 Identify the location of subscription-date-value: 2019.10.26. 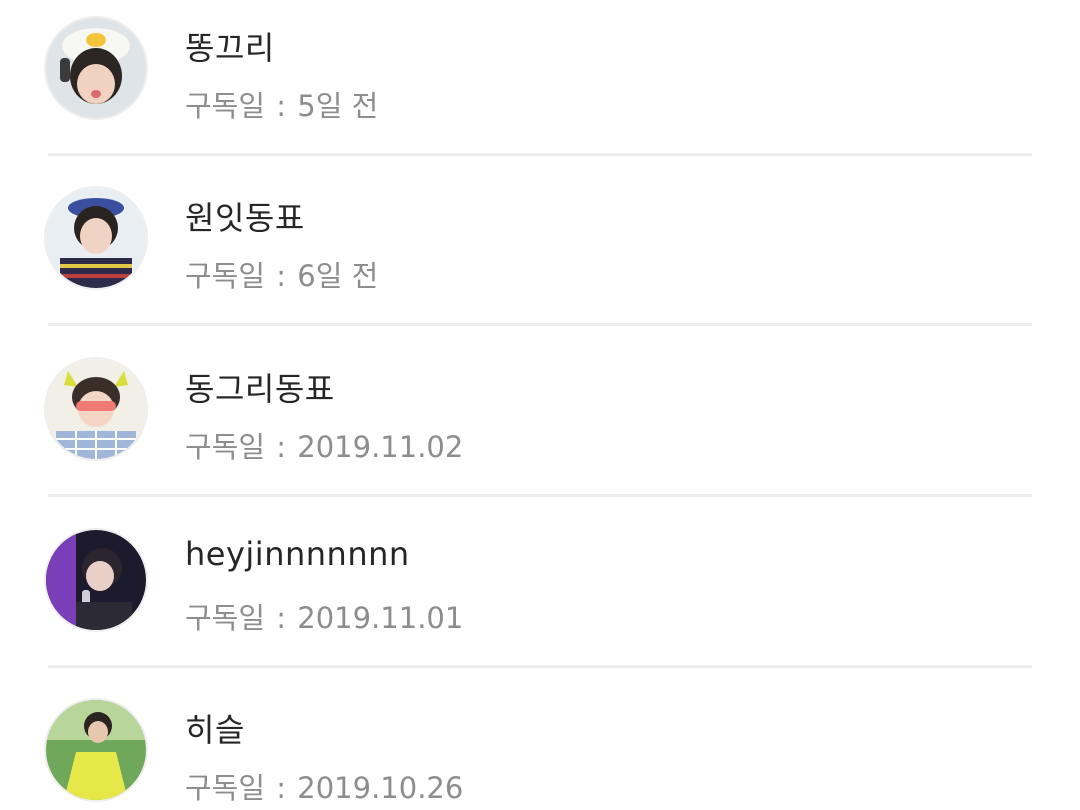
(380, 788).